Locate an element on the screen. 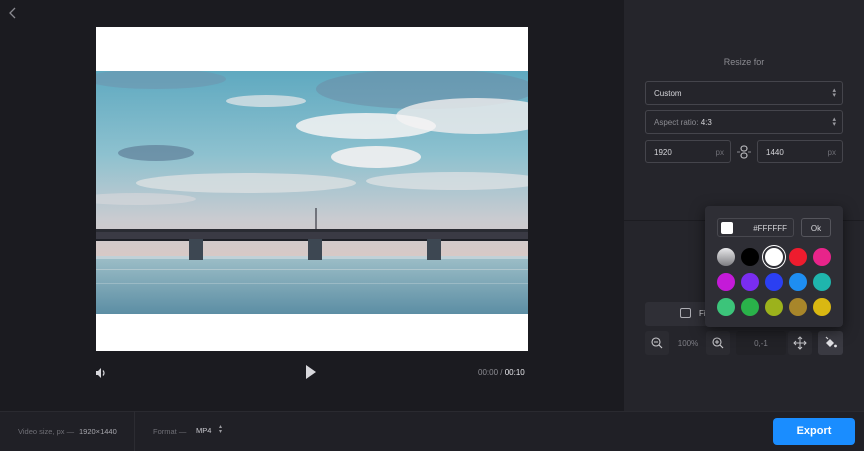  play-button is located at coordinates (312, 373).